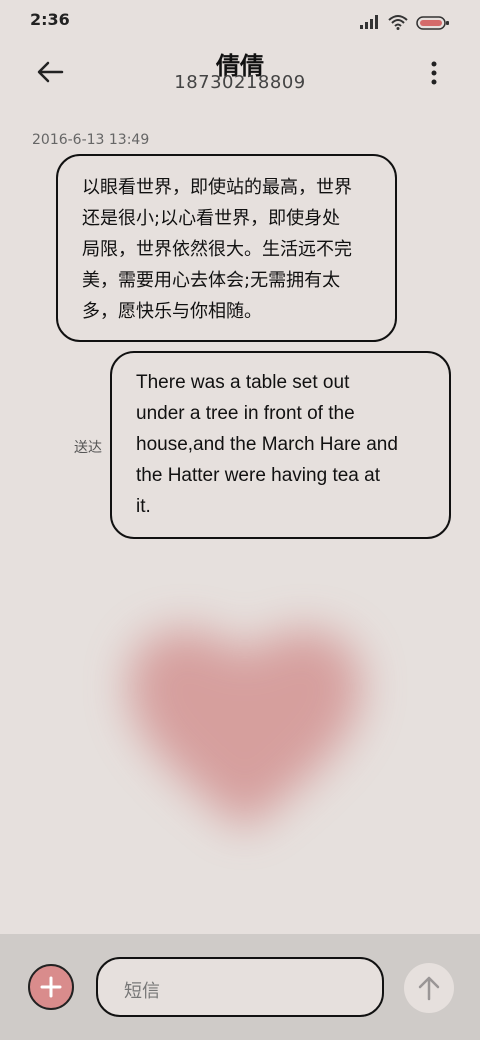 The image size is (480, 1040). What do you see at coordinates (434, 73) in the screenshot?
I see `more-vertical-icon` at bounding box center [434, 73].